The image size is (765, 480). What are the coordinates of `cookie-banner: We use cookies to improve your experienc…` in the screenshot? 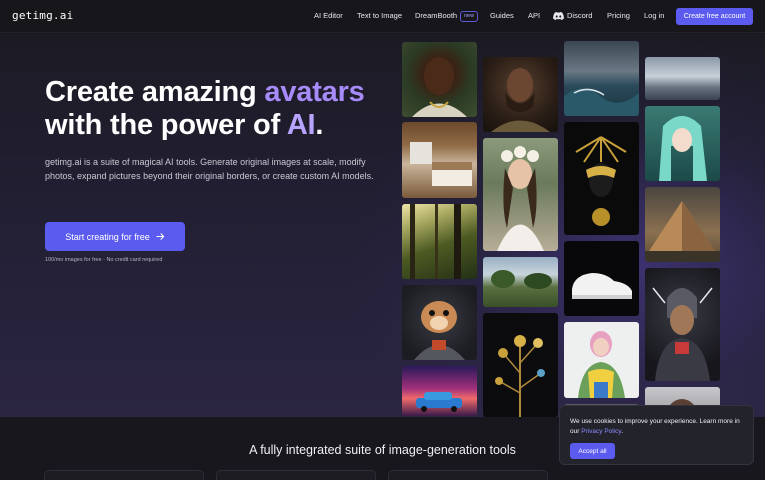 It's located at (656, 435).